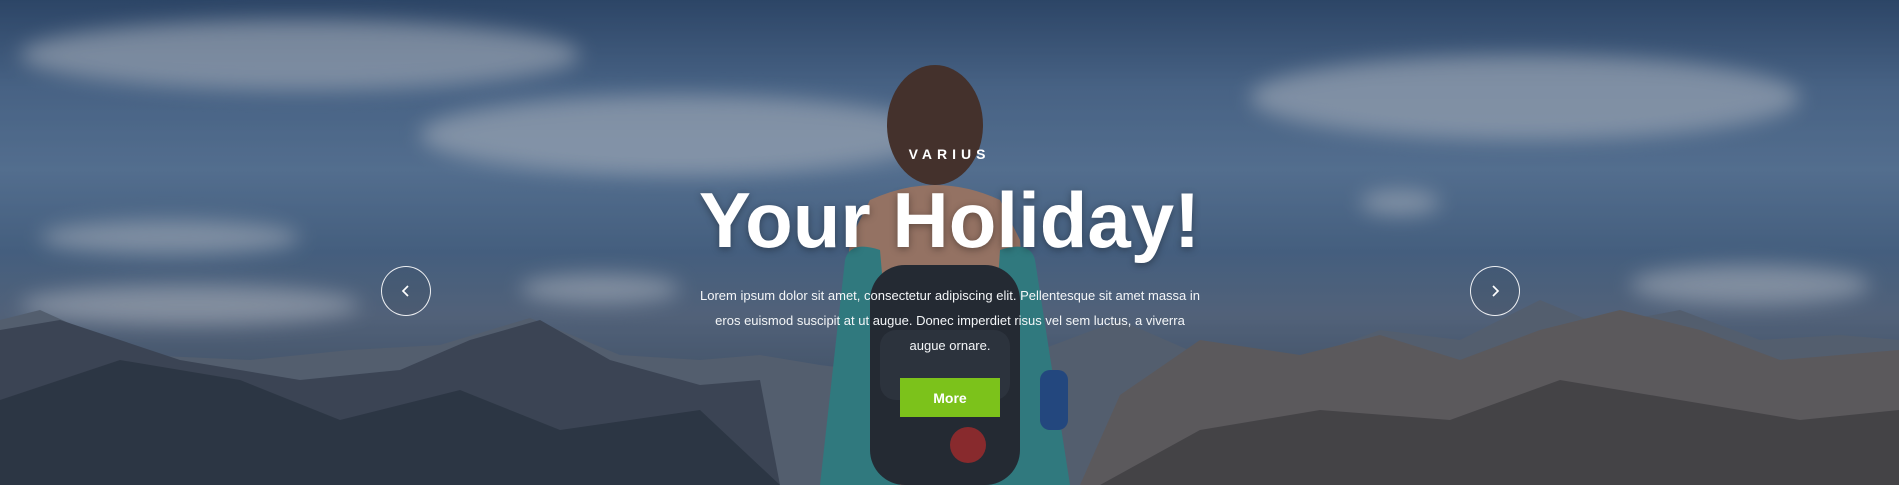 The image size is (1899, 485). I want to click on carousel-next-button, so click(1495, 291).